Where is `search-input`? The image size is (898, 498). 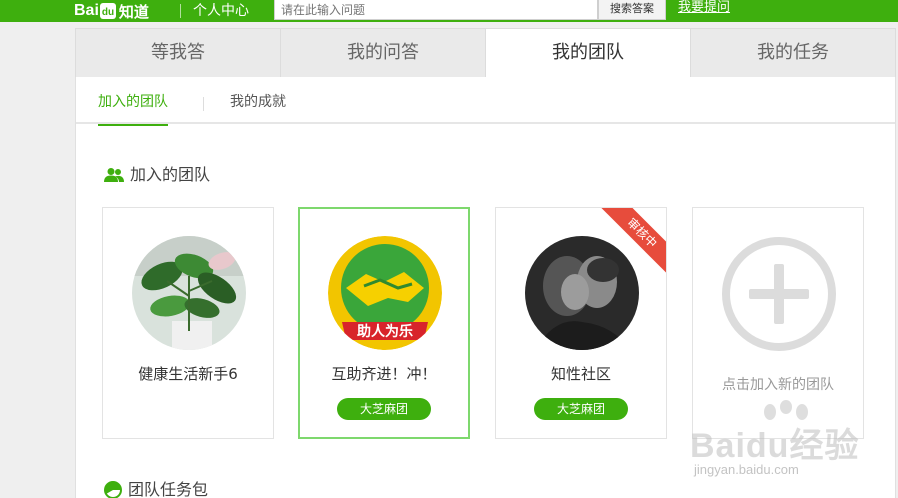 search-input is located at coordinates (436, 10).